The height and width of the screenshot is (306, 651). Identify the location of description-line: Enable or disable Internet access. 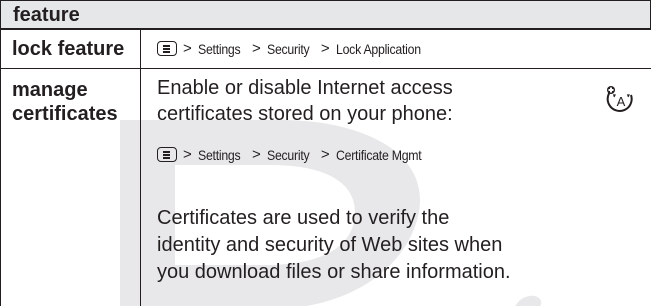
(305, 88).